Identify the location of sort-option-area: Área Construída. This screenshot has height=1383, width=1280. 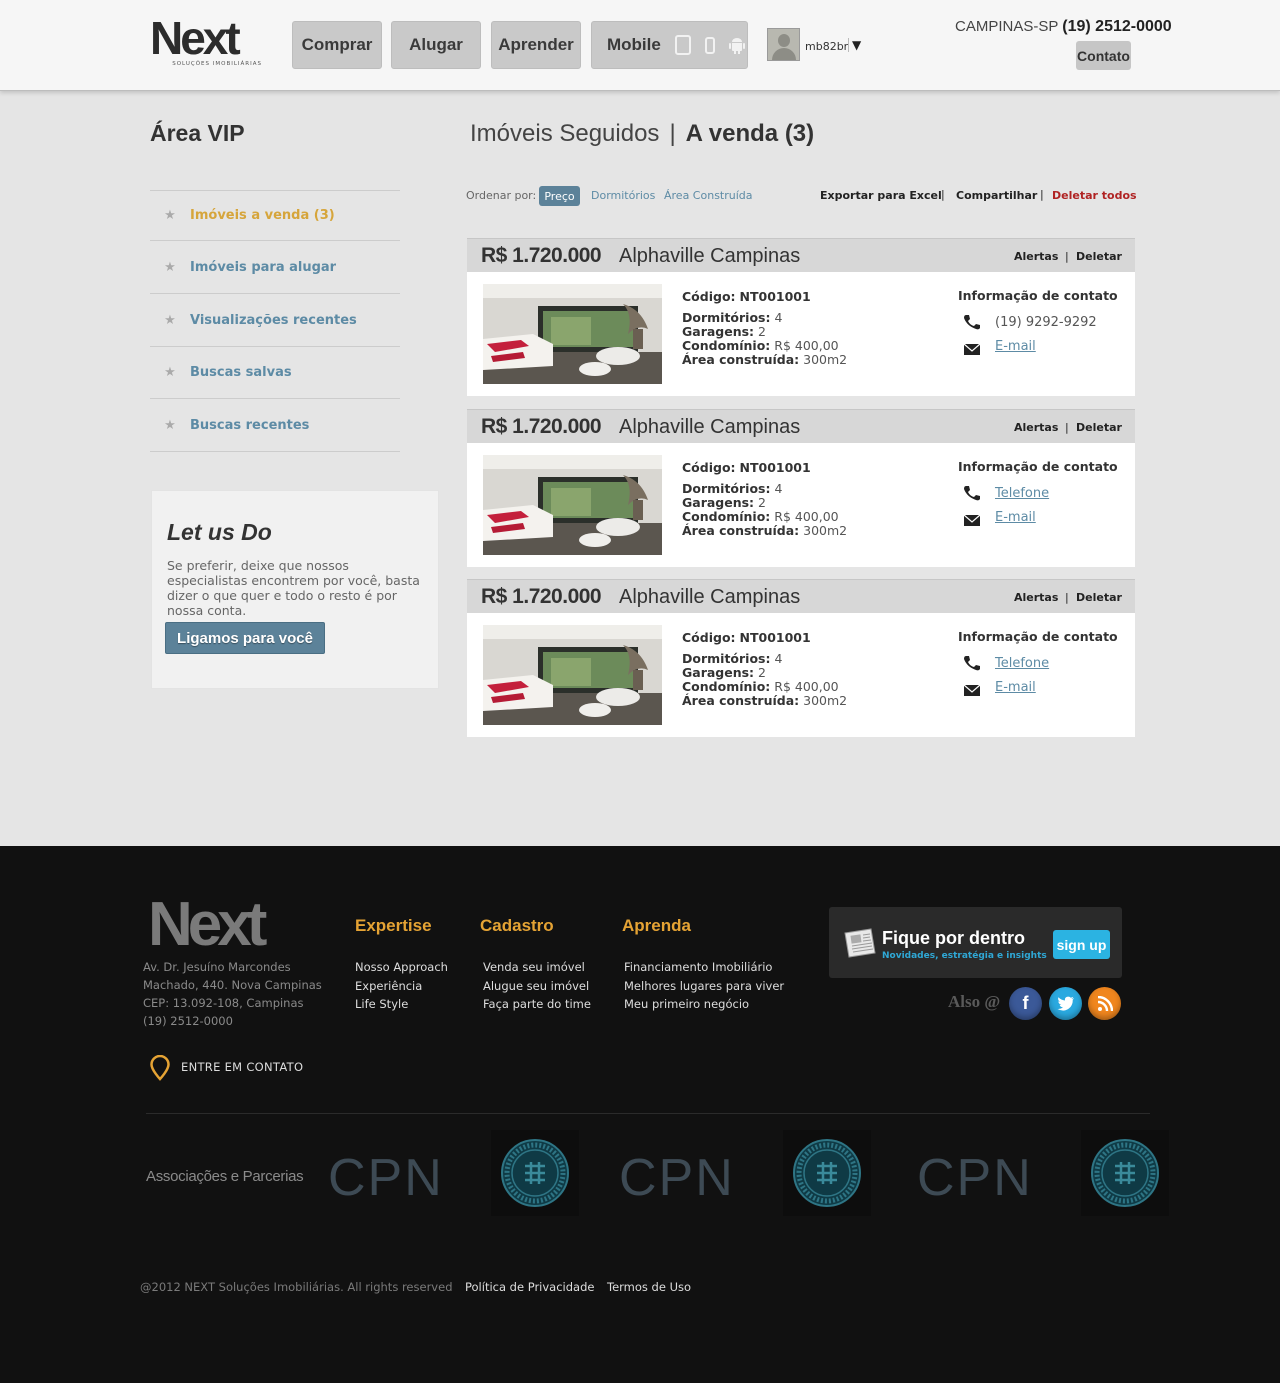
(708, 195).